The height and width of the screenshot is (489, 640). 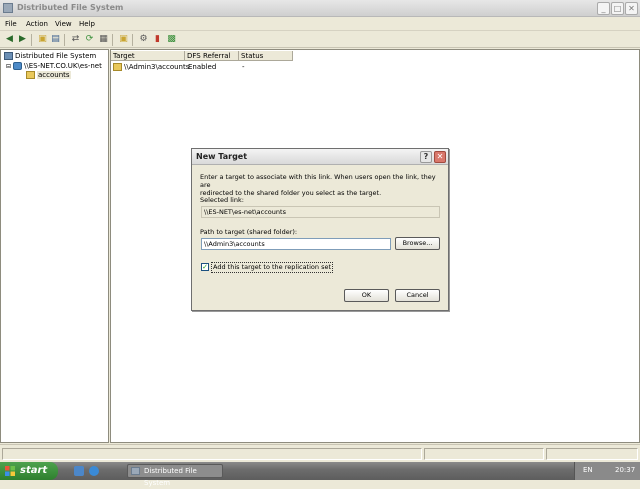 What do you see at coordinates (22, 39) in the screenshot?
I see `forward-arrow-icon: ▶` at bounding box center [22, 39].